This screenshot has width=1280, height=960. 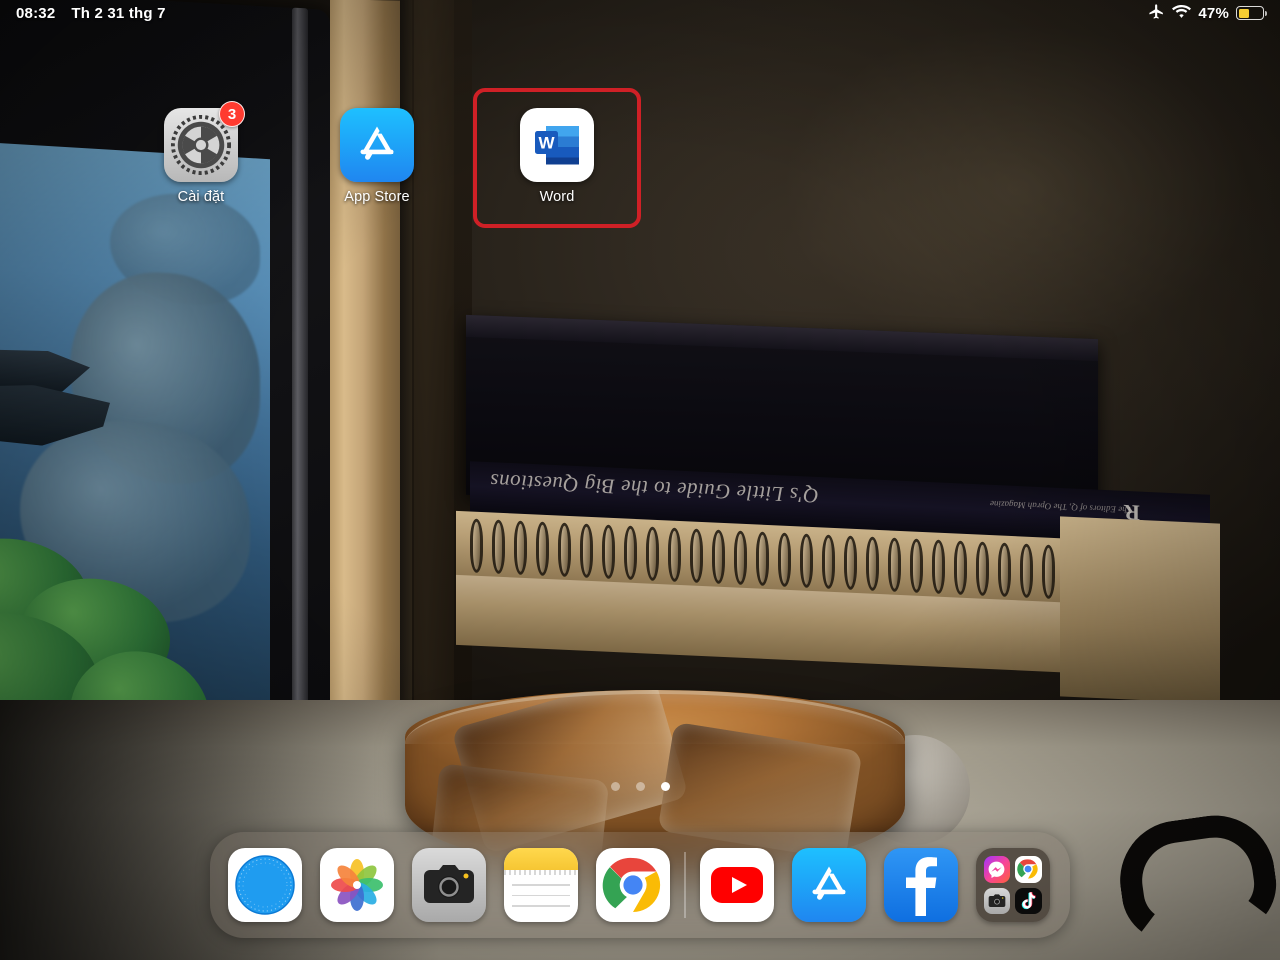 What do you see at coordinates (920, 885) in the screenshot?
I see `facebook-icon` at bounding box center [920, 885].